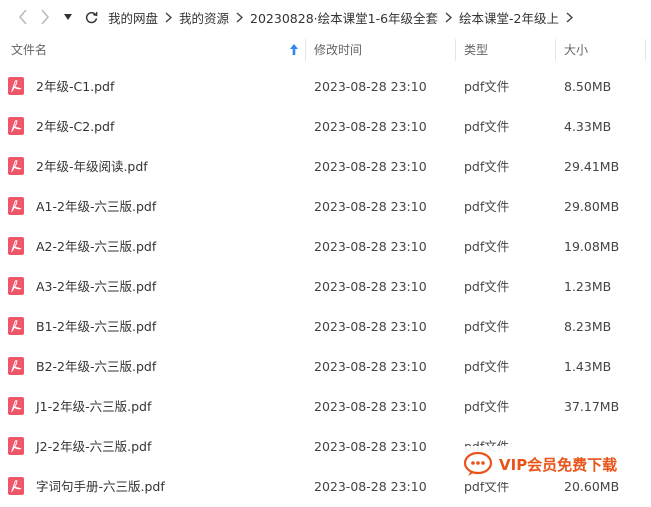  What do you see at coordinates (204, 17) in the screenshot?
I see `breadcrumb-item-my-resources: 我的资源` at bounding box center [204, 17].